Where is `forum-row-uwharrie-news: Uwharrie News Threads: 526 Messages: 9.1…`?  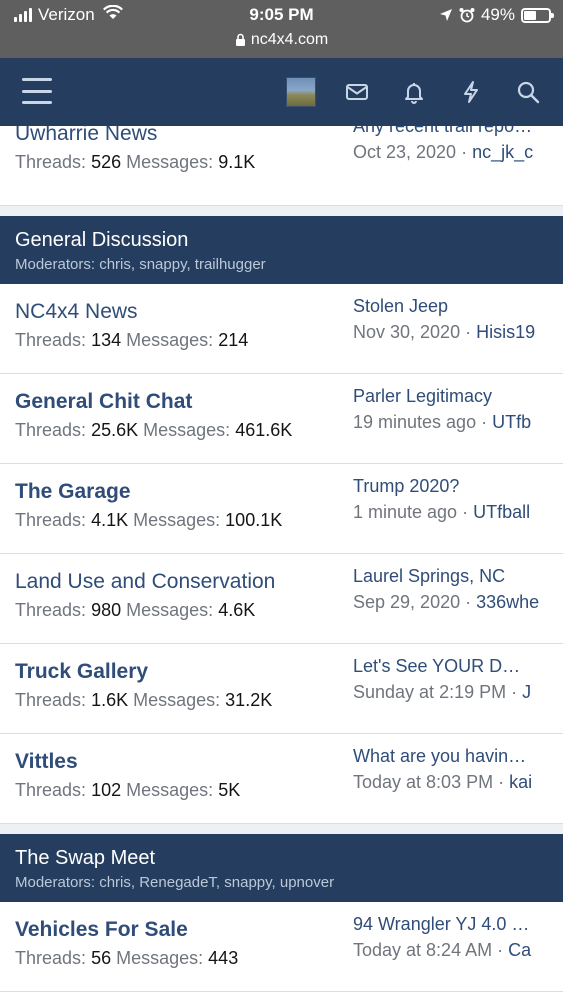
forum-row-uwharrie-news: Uwharrie News Threads: 526 Messages: 9.1… is located at coordinates (281, 166).